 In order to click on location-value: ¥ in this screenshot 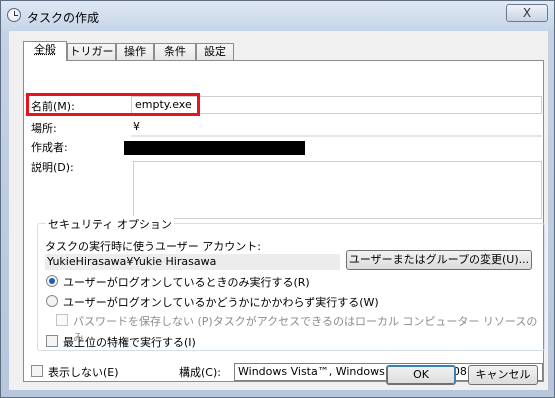, I will do `click(136, 126)`.